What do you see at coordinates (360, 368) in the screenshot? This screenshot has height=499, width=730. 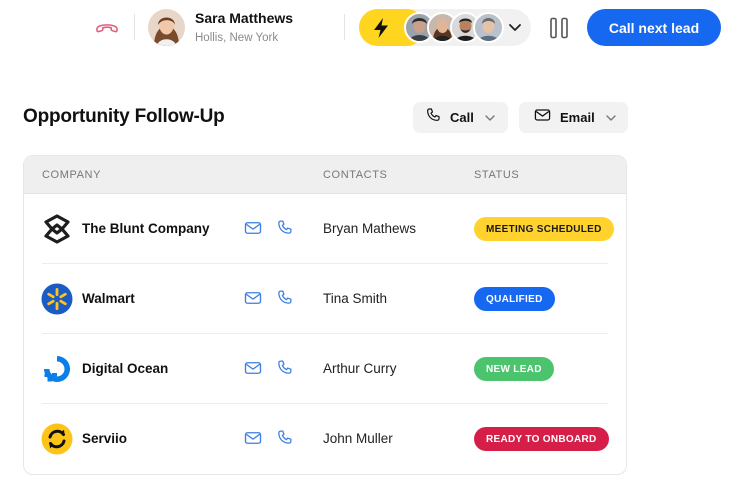 I see `contact-name: Arthur Curry` at bounding box center [360, 368].